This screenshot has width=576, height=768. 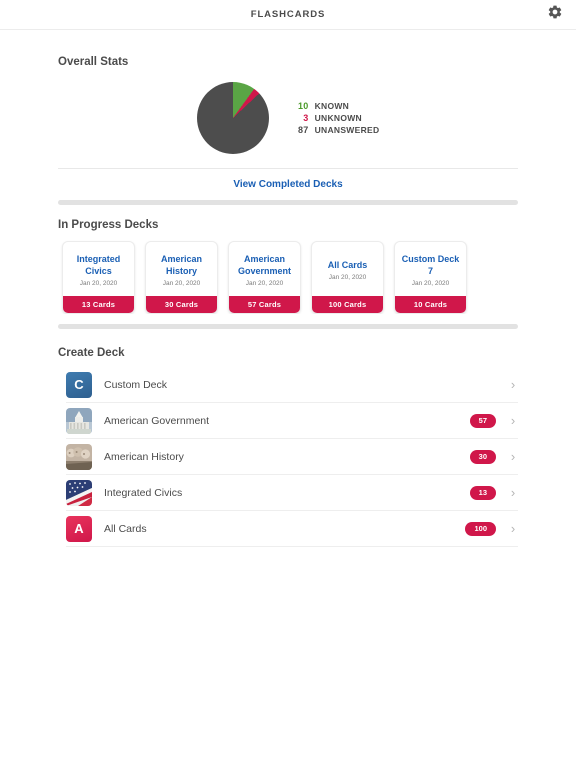 What do you see at coordinates (292, 421) in the screenshot?
I see `list-item-american-government: American Government 57 ›` at bounding box center [292, 421].